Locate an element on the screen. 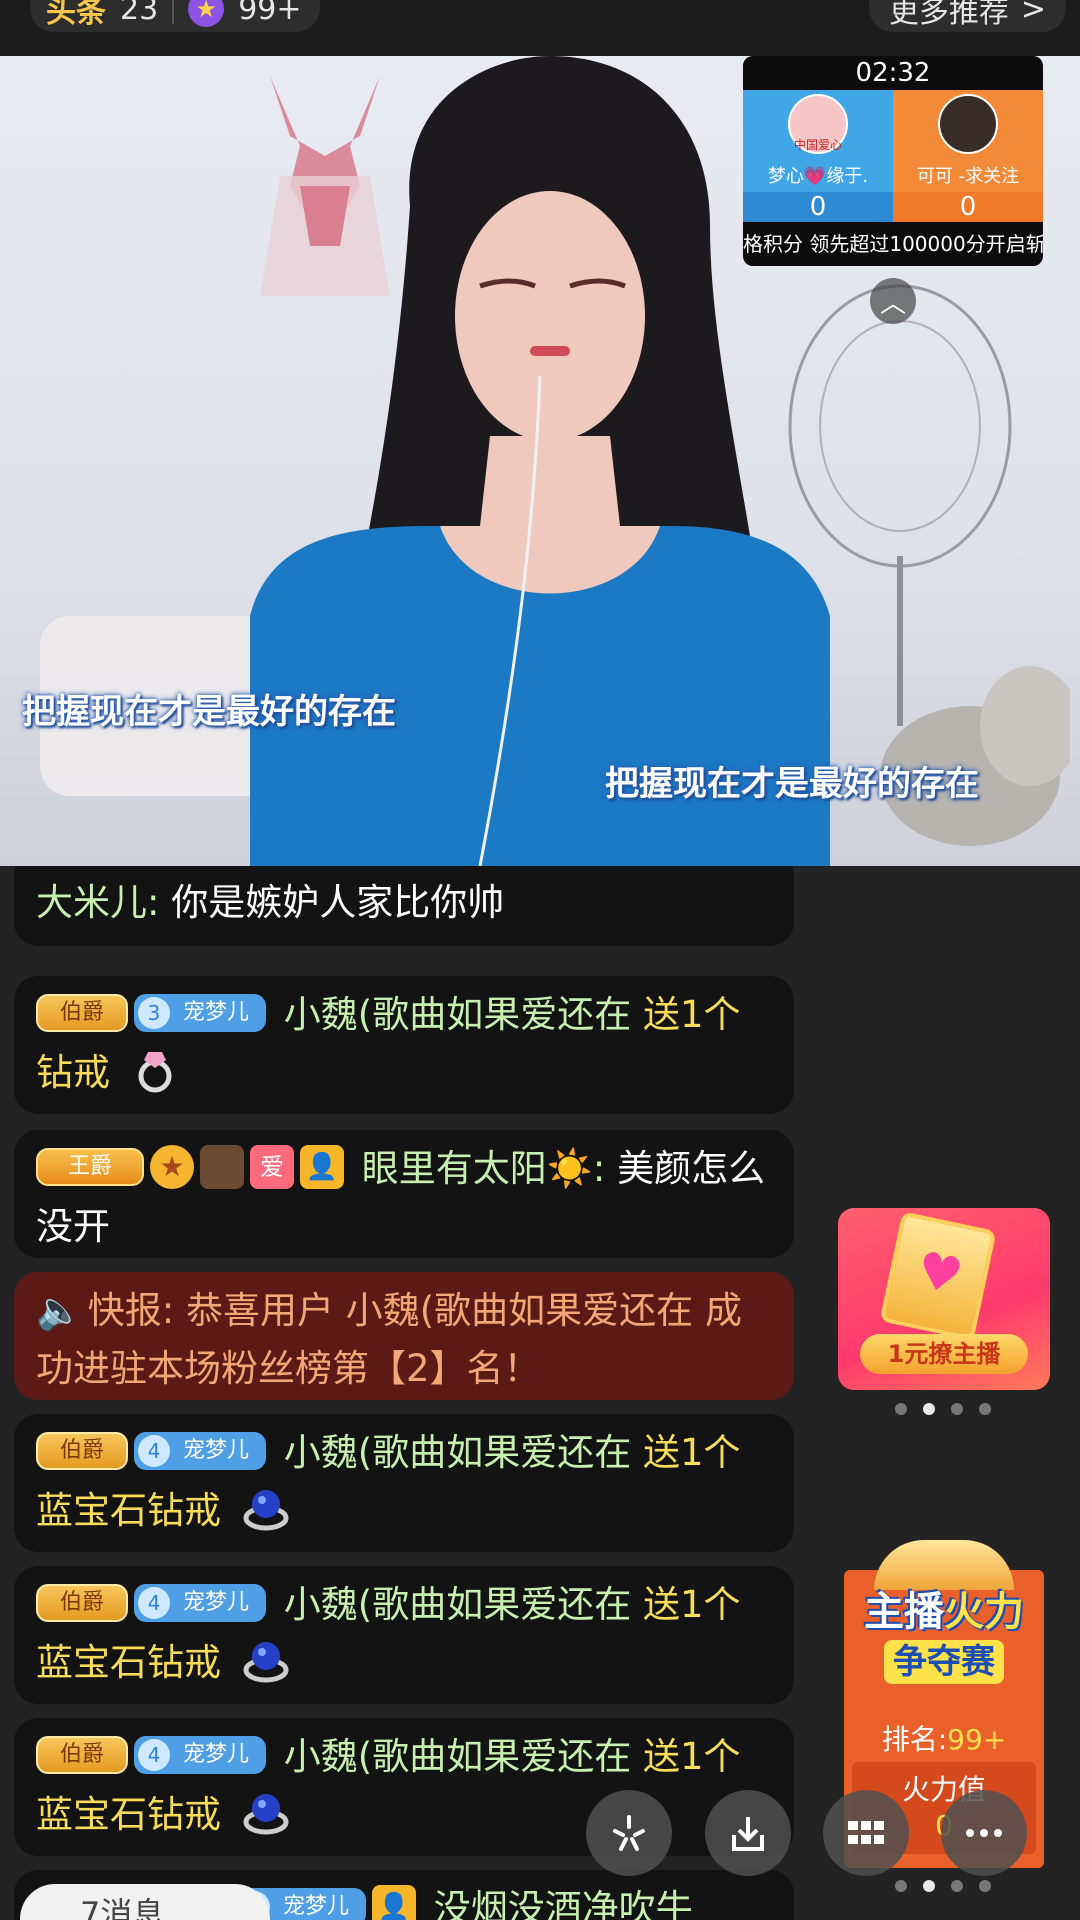 This screenshot has width=1080, height=1920. chevron-up-icon: ︿ is located at coordinates (893, 301).